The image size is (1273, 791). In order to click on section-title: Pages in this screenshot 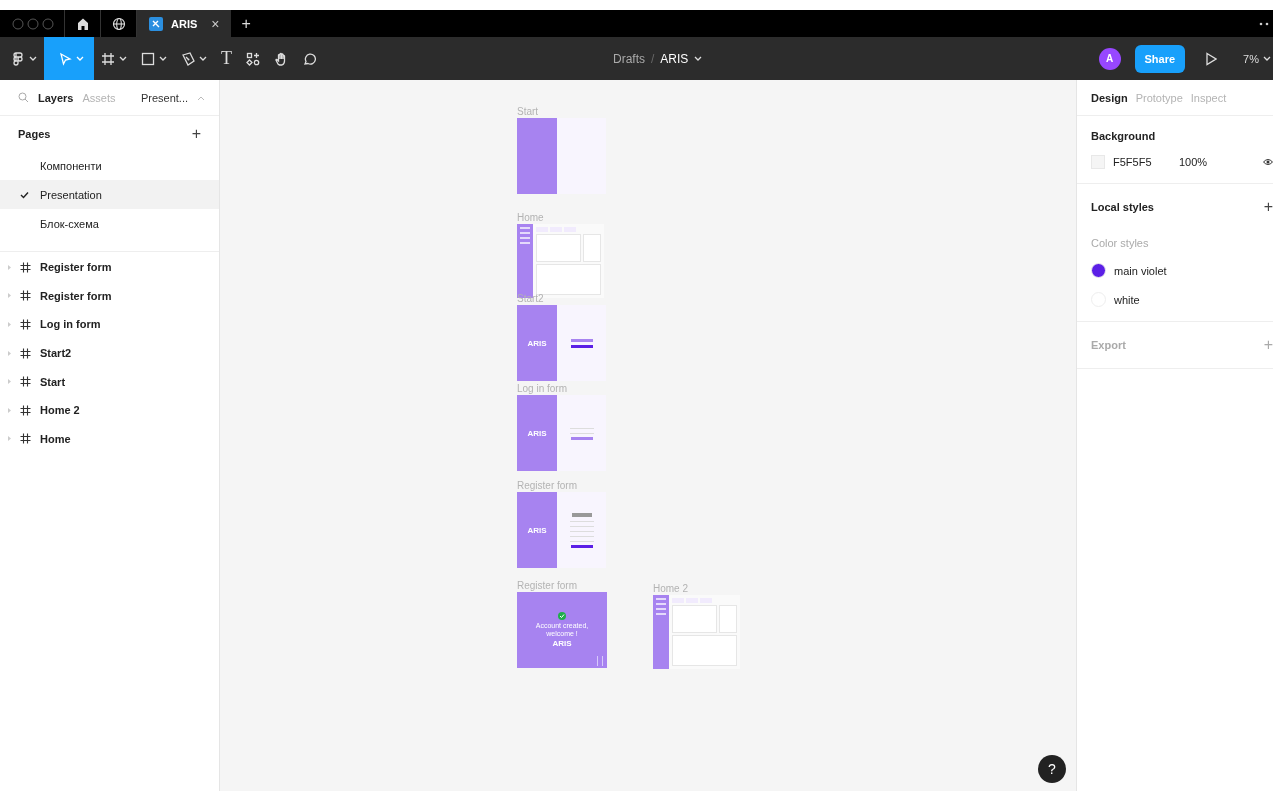, I will do `click(34, 133)`.